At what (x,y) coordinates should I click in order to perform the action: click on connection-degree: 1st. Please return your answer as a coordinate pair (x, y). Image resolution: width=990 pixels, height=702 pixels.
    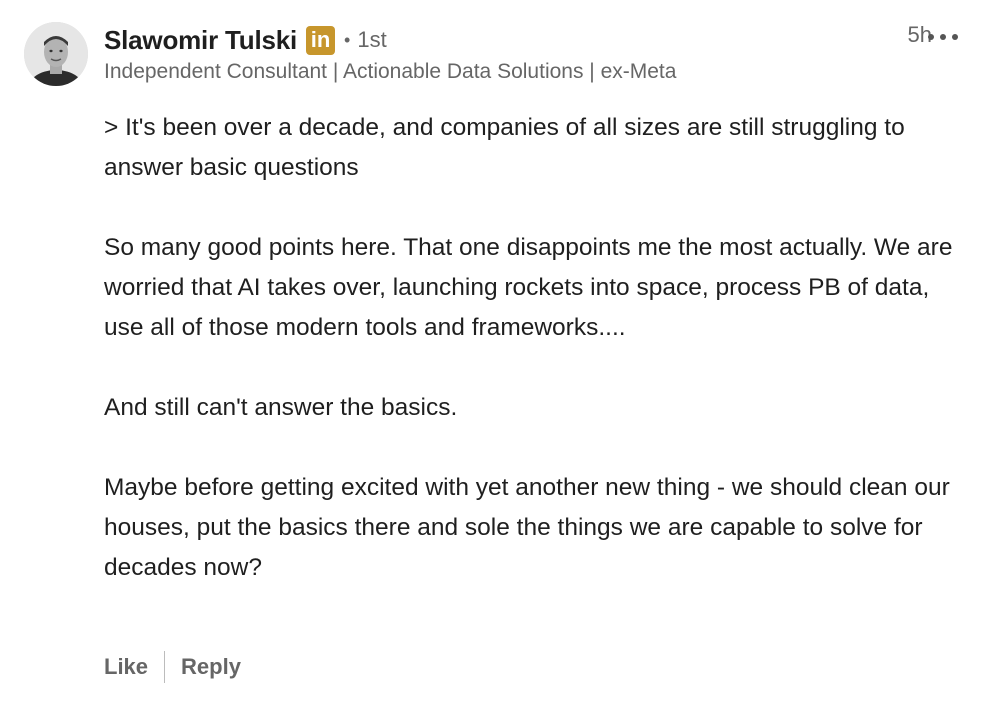
    Looking at the image, I should click on (372, 39).